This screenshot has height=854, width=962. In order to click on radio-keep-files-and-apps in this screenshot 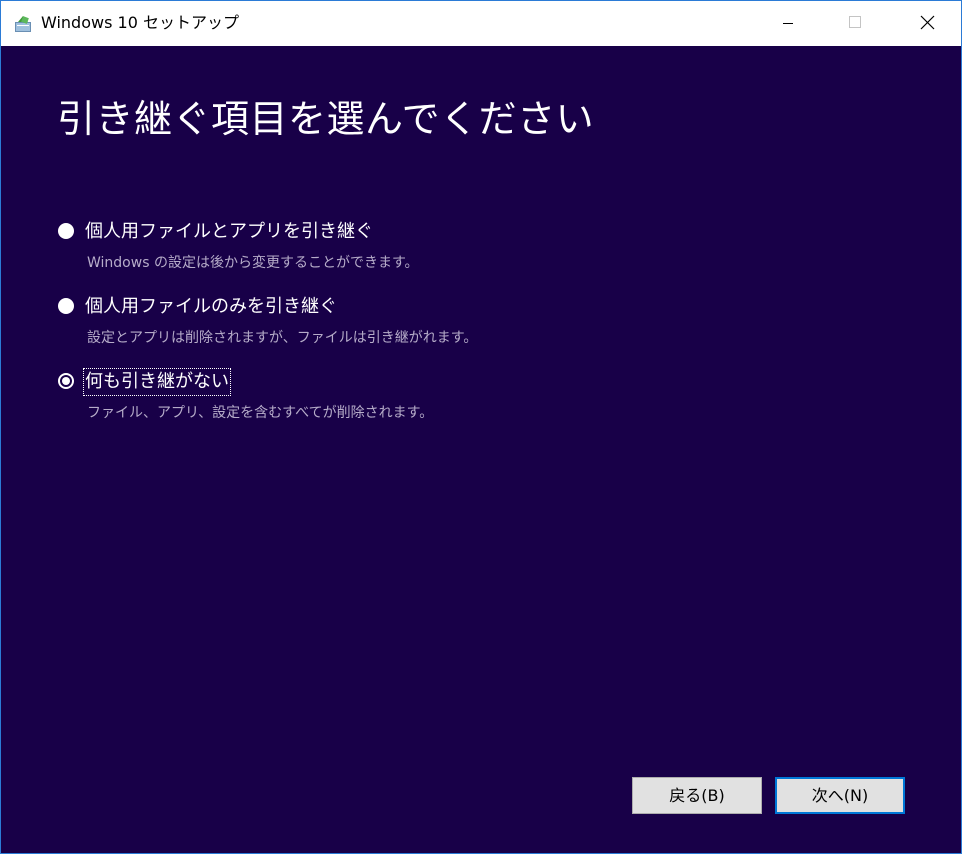, I will do `click(66, 231)`.